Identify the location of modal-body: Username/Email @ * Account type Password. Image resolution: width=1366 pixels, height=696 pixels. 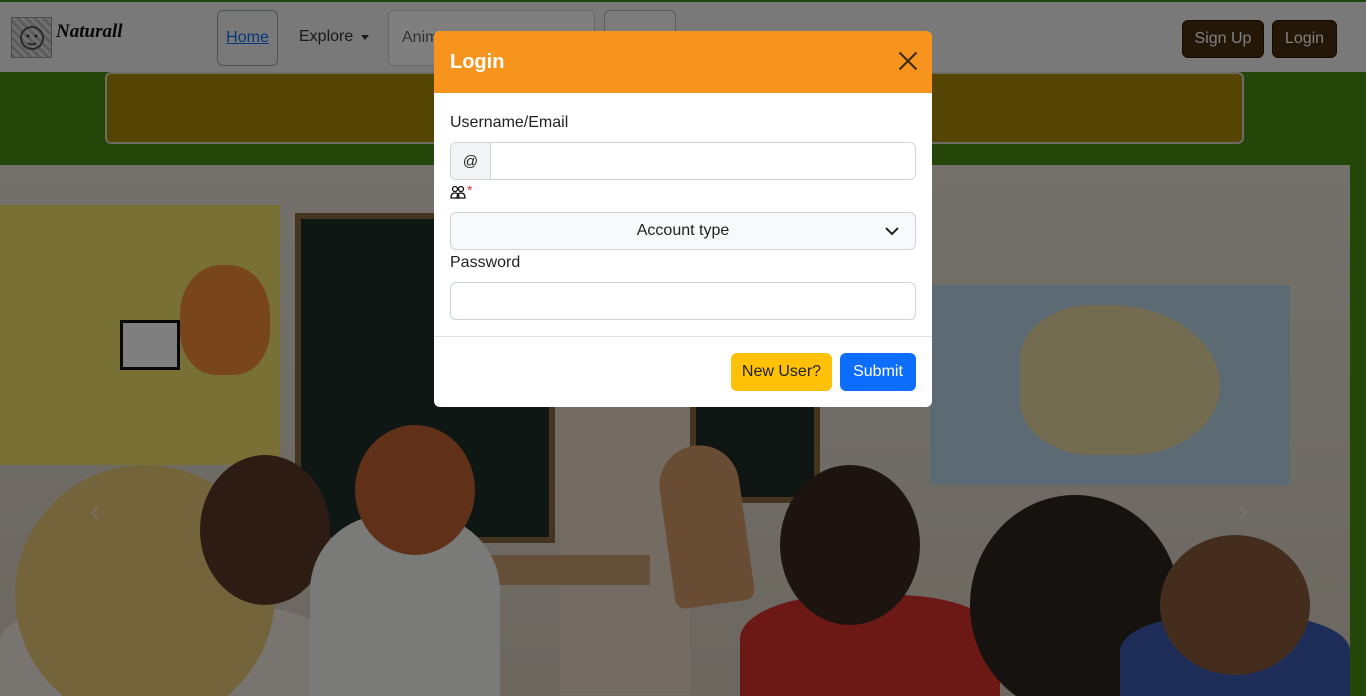
(683, 215).